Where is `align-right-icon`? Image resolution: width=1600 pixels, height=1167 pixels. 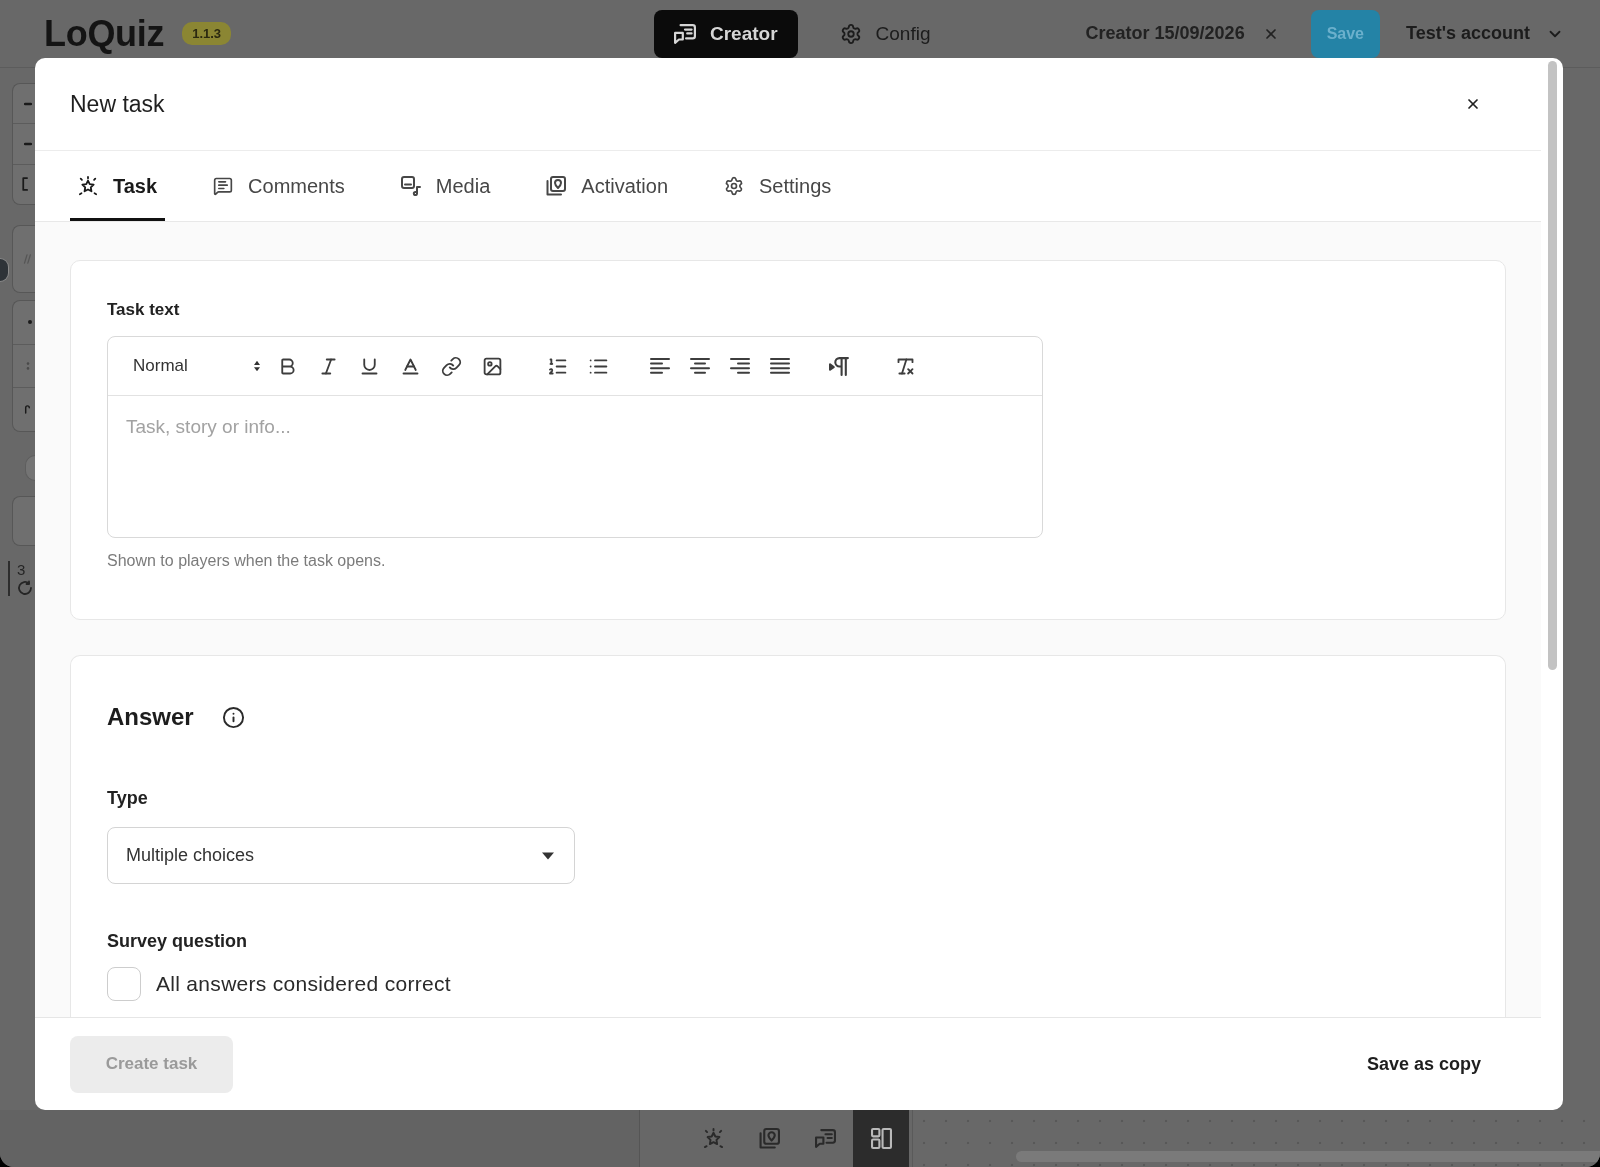 align-right-icon is located at coordinates (740, 366).